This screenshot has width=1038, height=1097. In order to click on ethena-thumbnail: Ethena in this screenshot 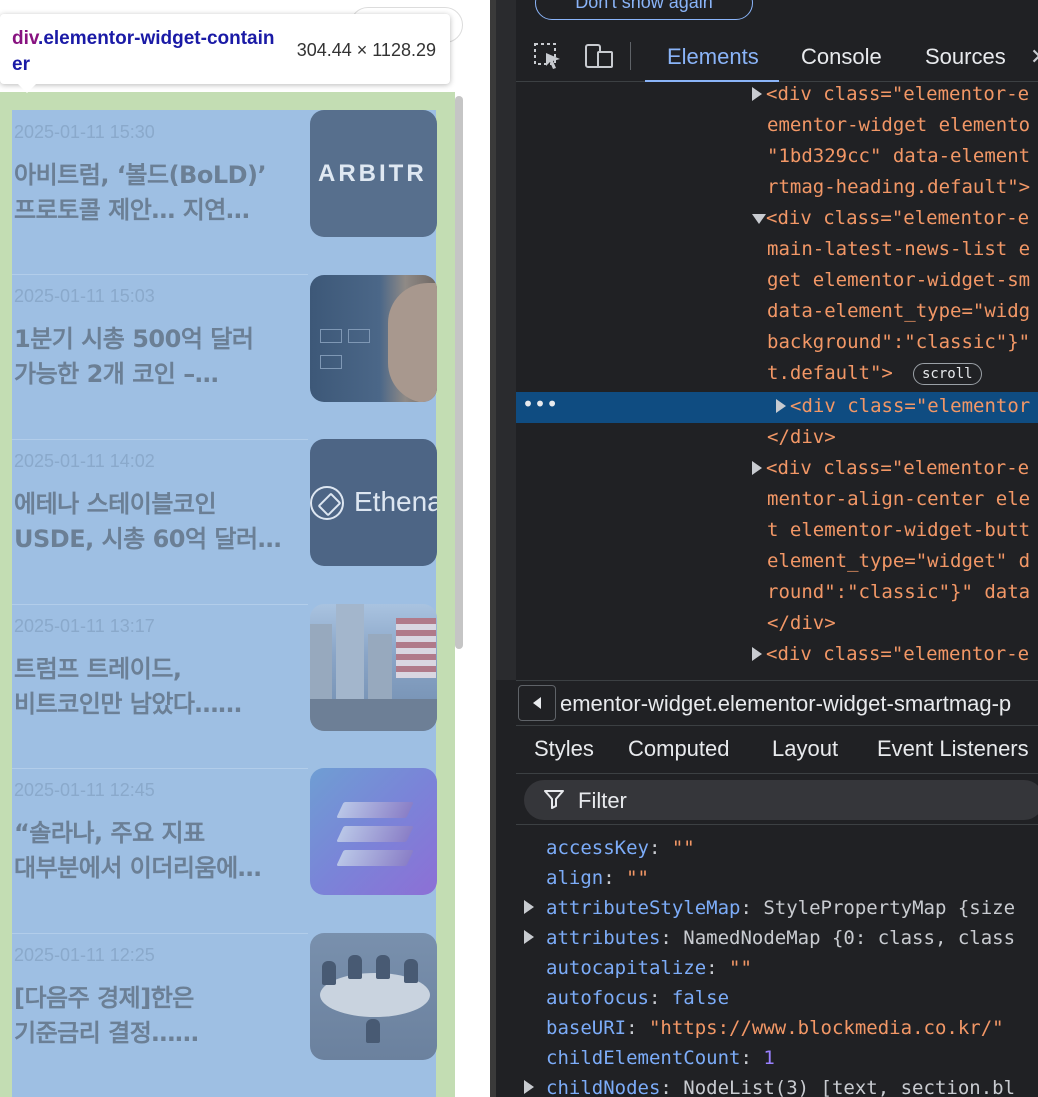, I will do `click(373, 502)`.